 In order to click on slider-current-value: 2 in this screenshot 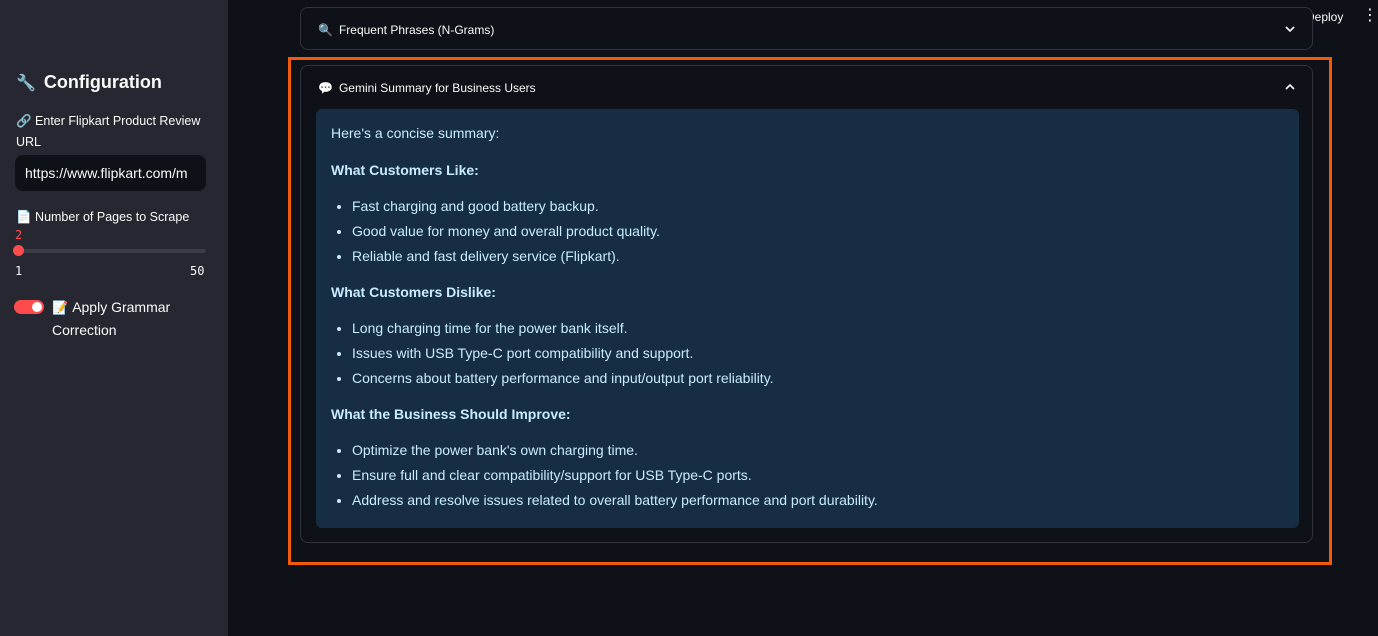, I will do `click(19, 235)`.